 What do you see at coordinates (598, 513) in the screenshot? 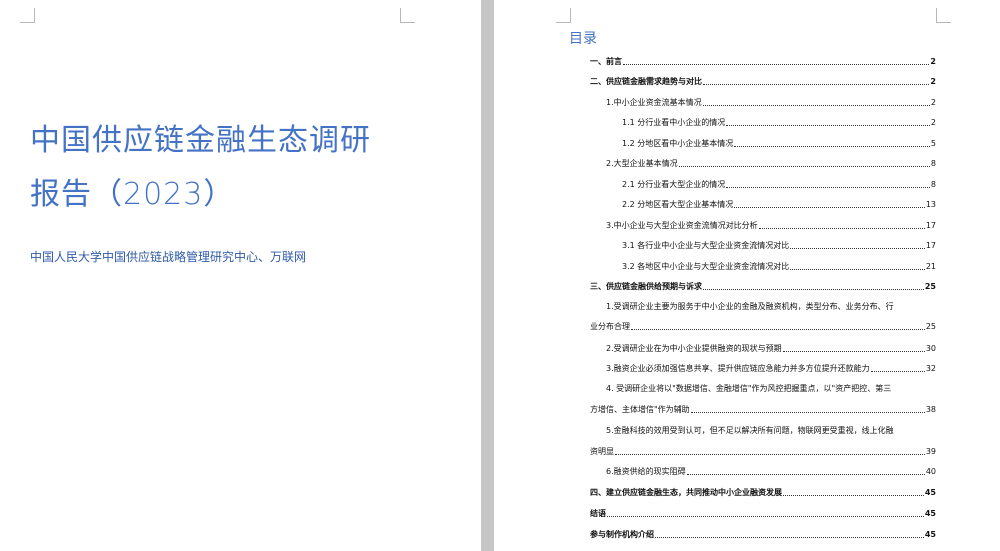
I see `toc-entry-text: 结语` at bounding box center [598, 513].